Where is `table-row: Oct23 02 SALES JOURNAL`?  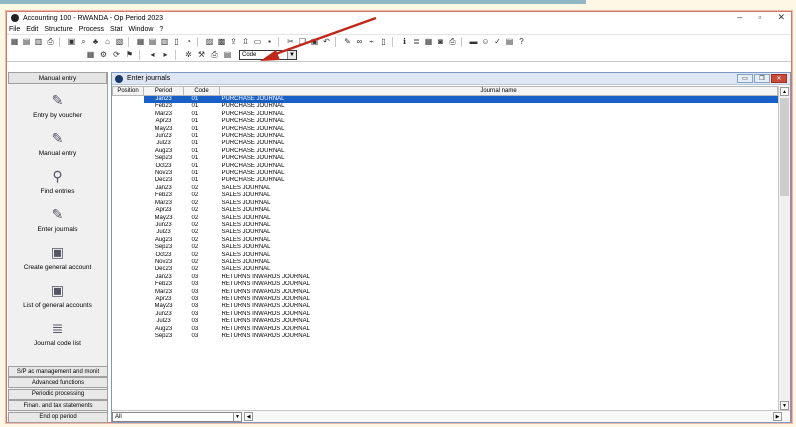 table-row: Oct23 02 SALES JOURNAL is located at coordinates (445, 255).